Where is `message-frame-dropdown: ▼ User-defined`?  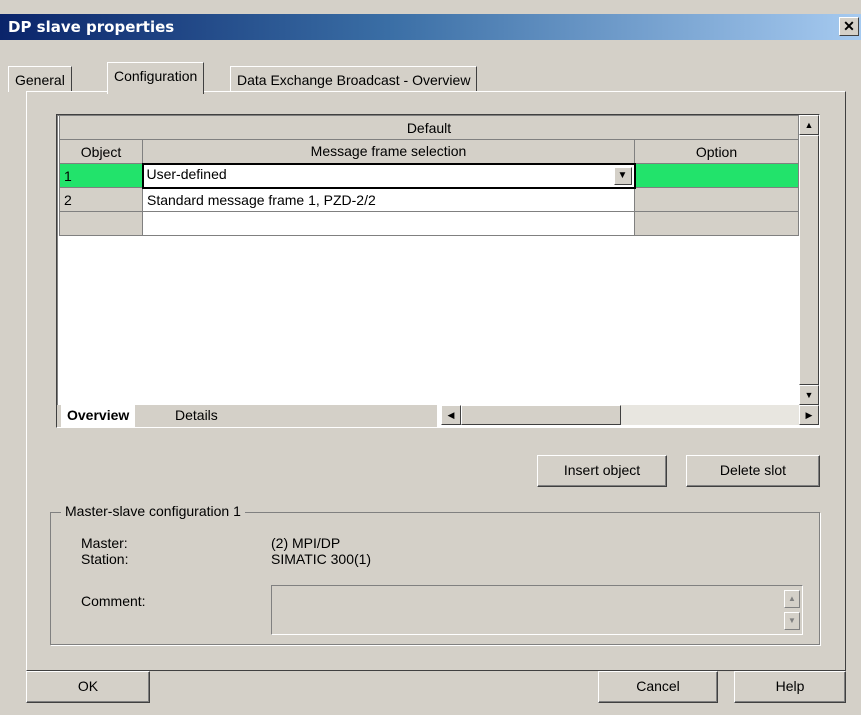 message-frame-dropdown: ▼ User-defined is located at coordinates (388, 175).